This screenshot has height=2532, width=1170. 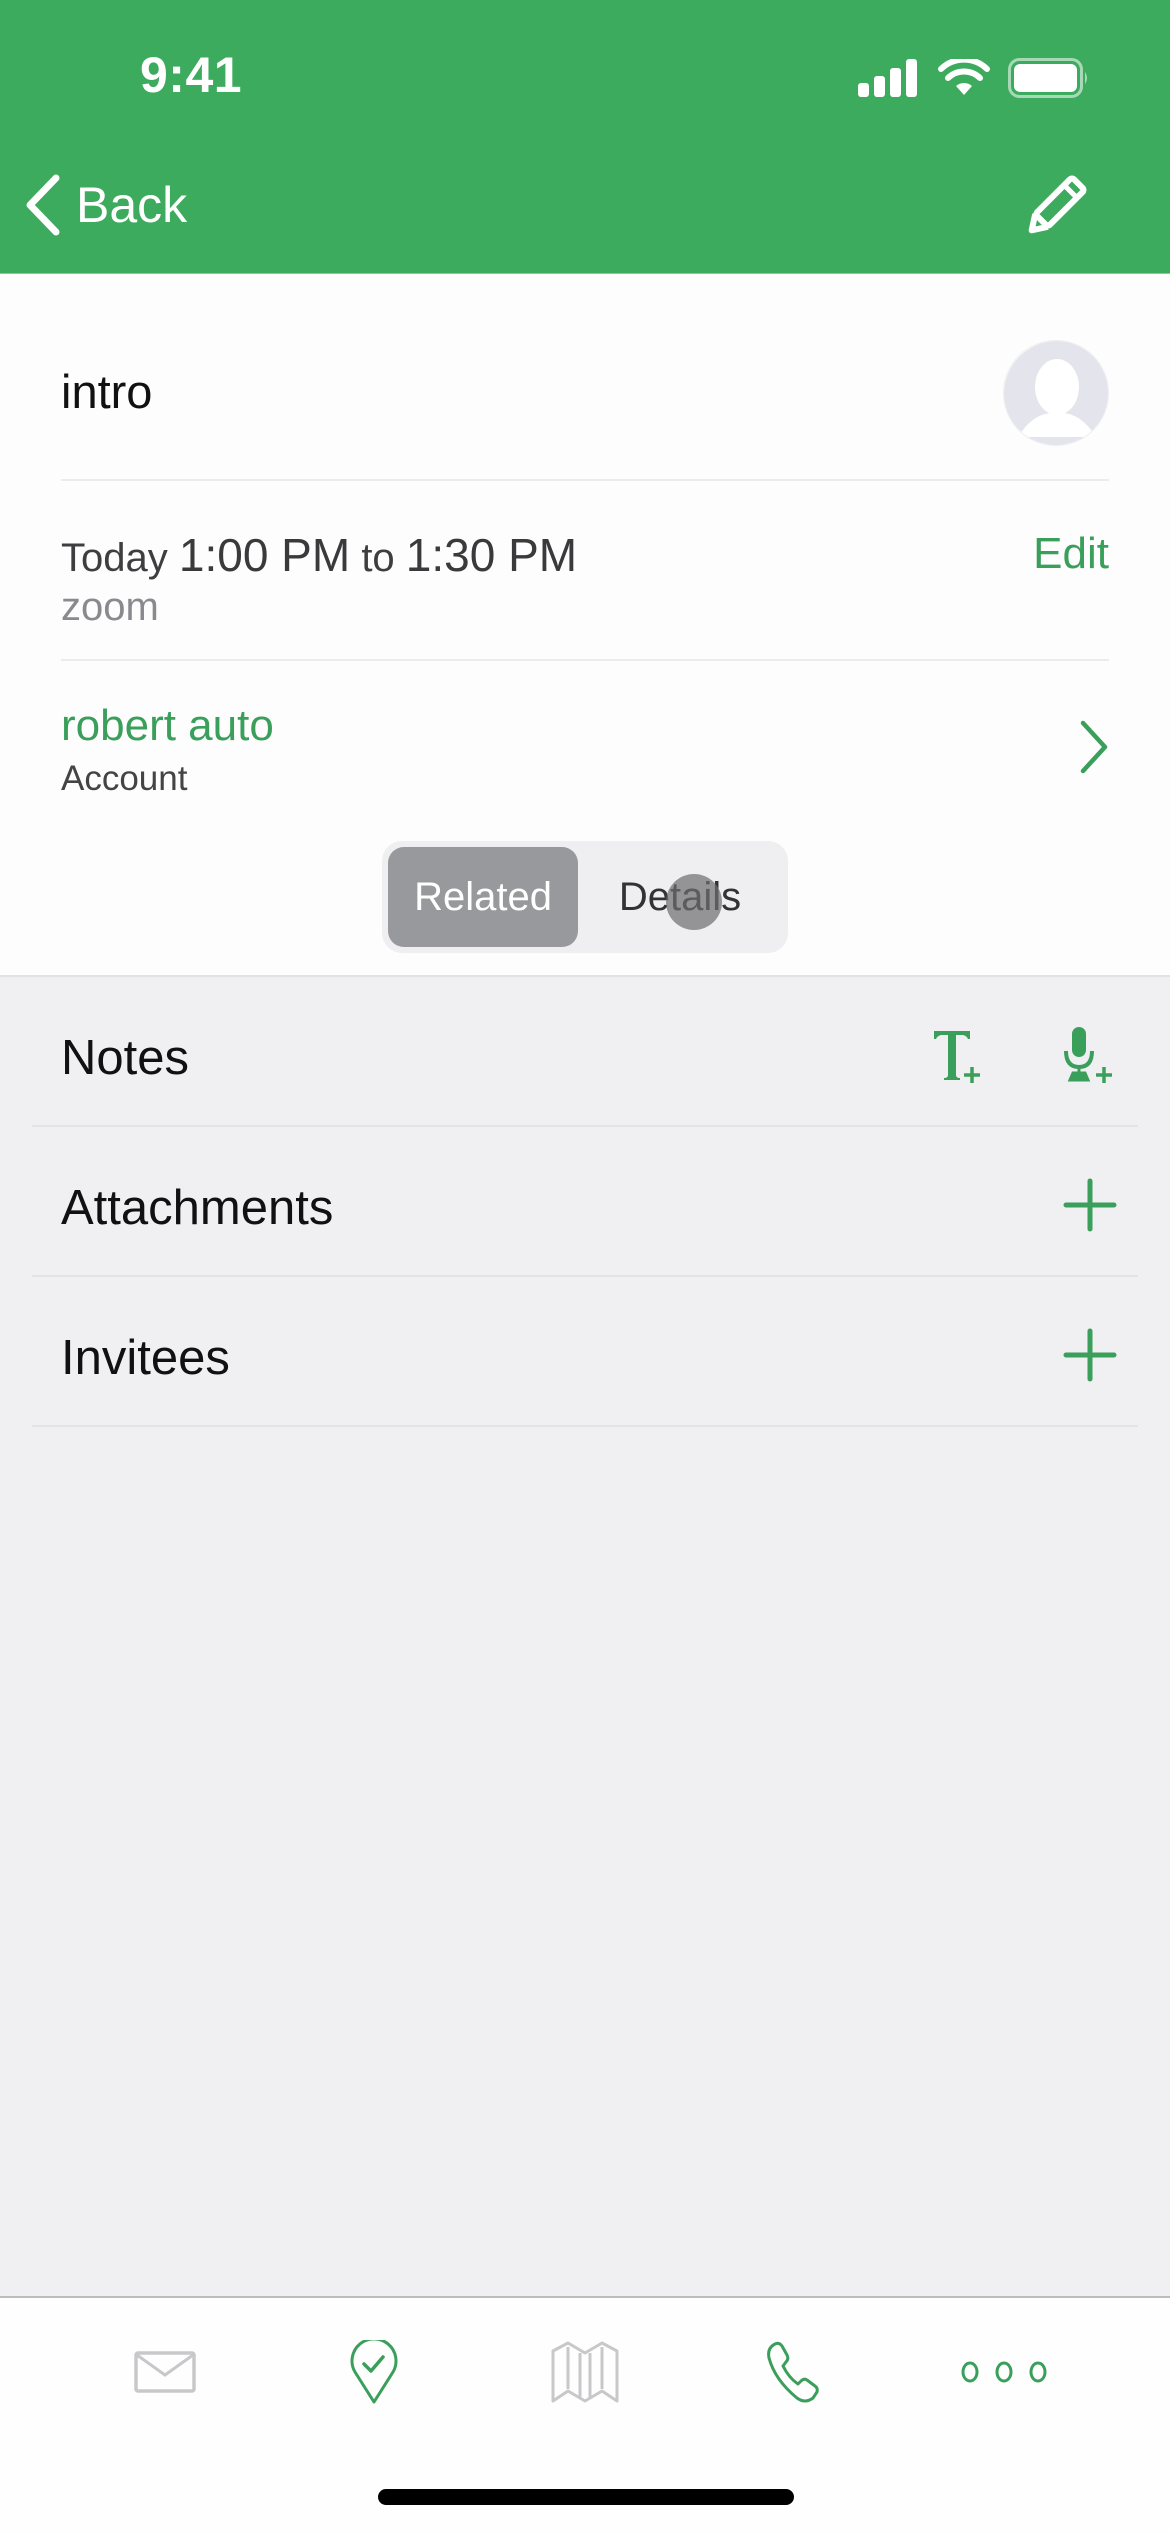 I want to click on add-attachment-button, so click(x=1090, y=1205).